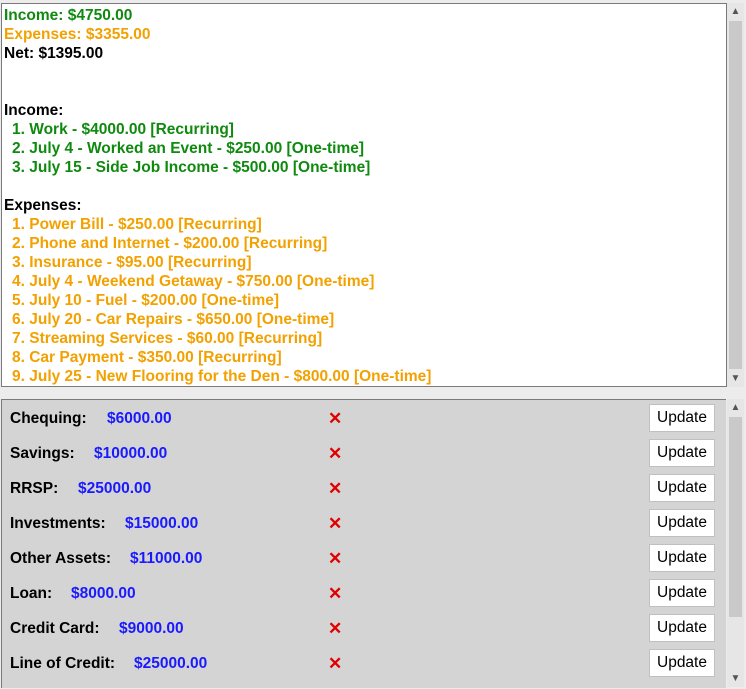  I want to click on expenses-total: Expenses: $3355.00, so click(77, 34).